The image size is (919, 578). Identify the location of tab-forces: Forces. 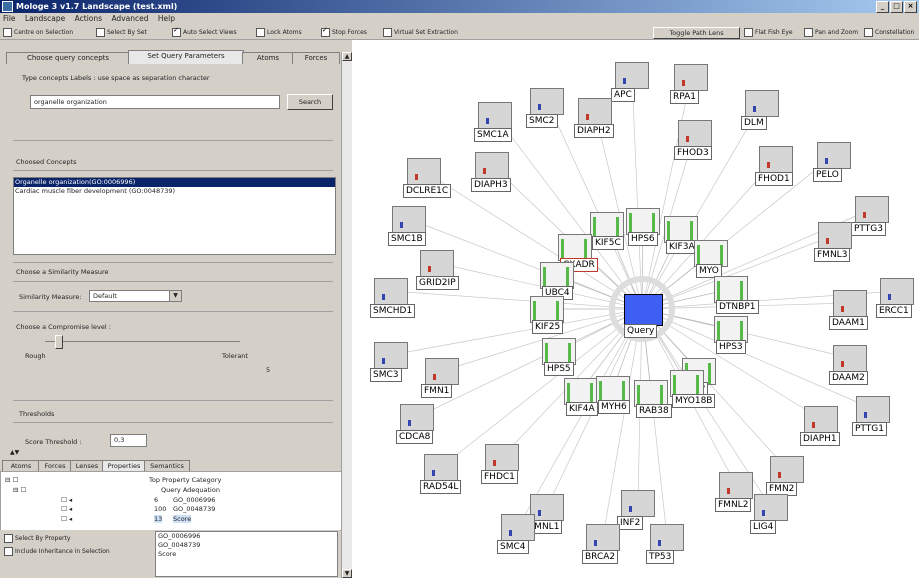
(316, 58).